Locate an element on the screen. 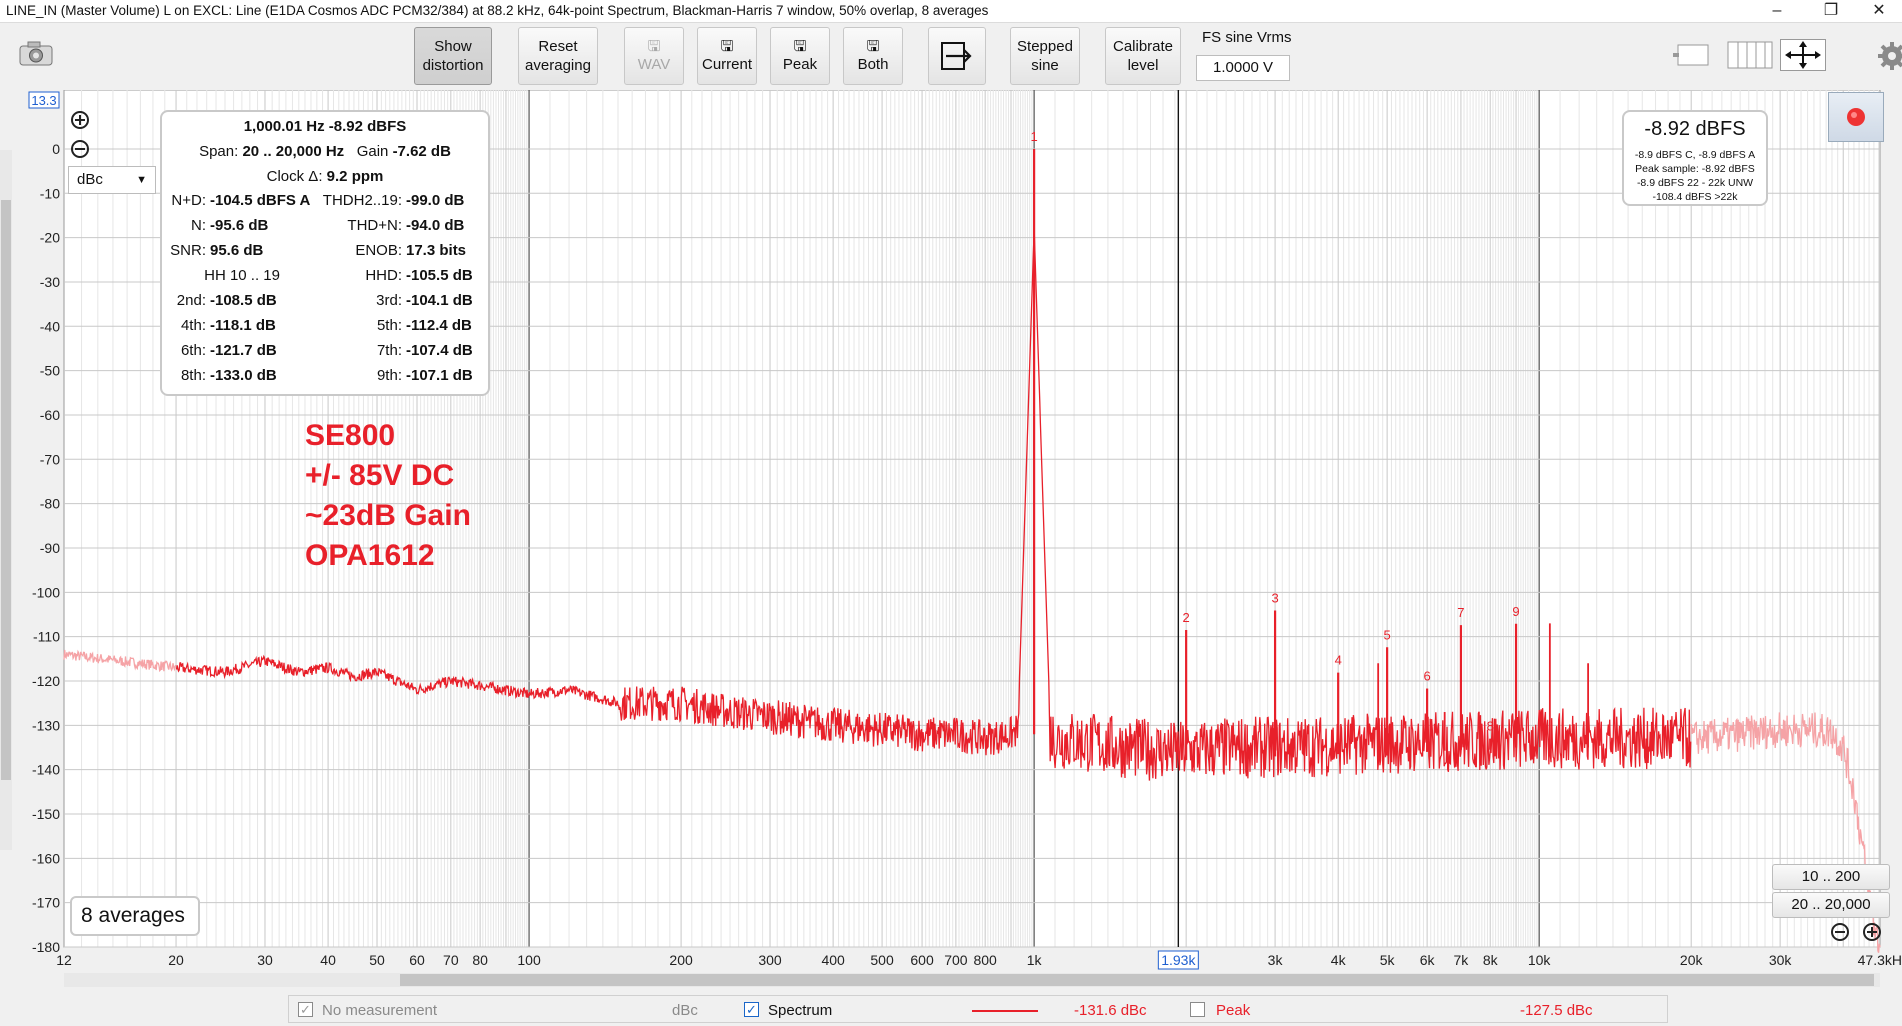  record-button is located at coordinates (1856, 117).